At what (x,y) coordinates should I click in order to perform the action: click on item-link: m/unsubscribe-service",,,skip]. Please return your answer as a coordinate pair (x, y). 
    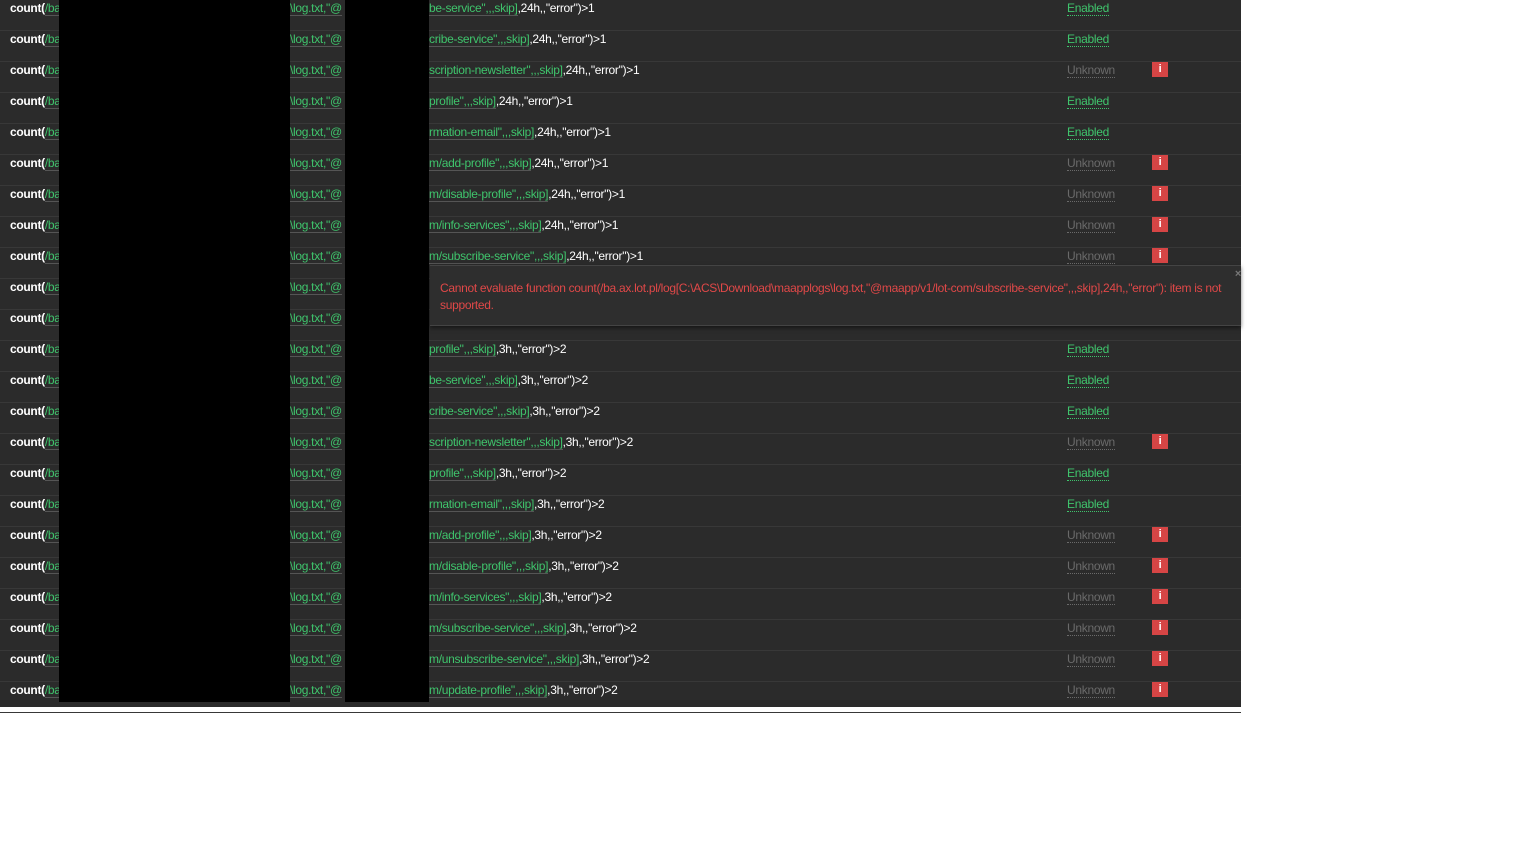
    Looking at the image, I should click on (504, 659).